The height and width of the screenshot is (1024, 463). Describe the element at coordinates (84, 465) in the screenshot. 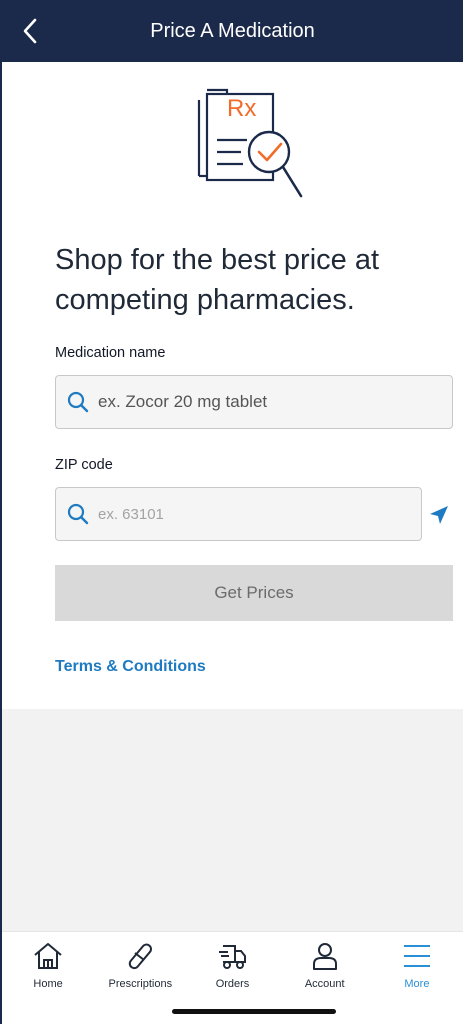

I see `zip-code-label: ZIP code` at that location.